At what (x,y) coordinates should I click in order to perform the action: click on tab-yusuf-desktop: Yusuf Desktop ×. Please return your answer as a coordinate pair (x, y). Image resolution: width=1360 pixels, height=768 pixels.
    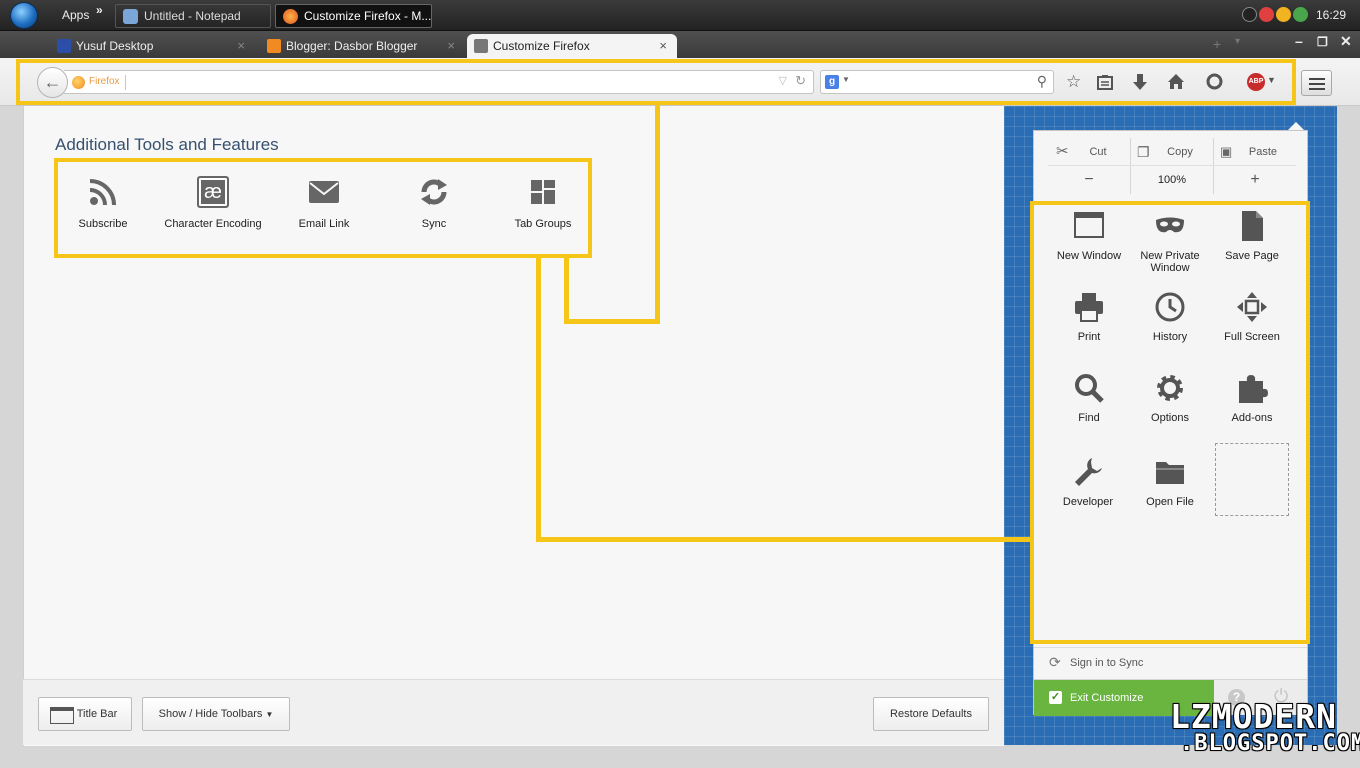
    Looking at the image, I should click on (152, 46).